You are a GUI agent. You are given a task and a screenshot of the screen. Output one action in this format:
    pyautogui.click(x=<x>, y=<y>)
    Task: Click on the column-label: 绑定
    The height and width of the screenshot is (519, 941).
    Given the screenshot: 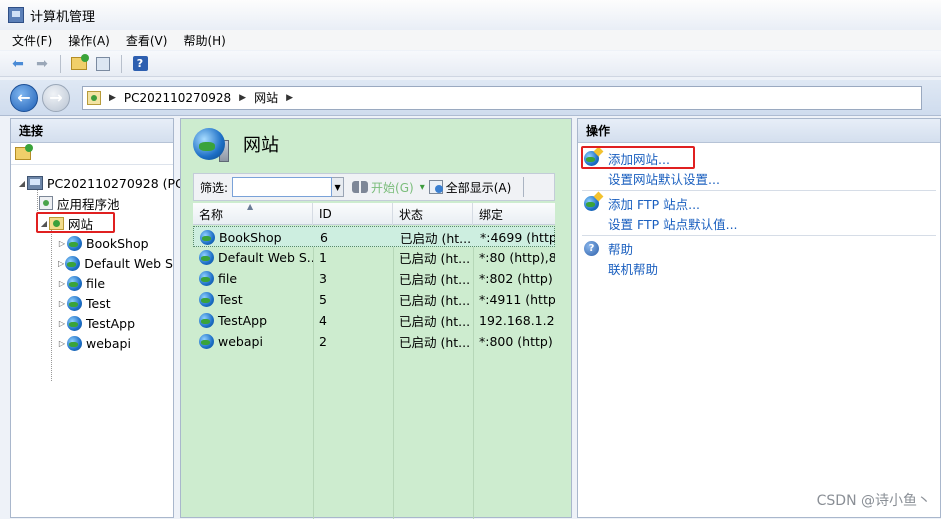 What is the action you would take?
    pyautogui.click(x=491, y=214)
    